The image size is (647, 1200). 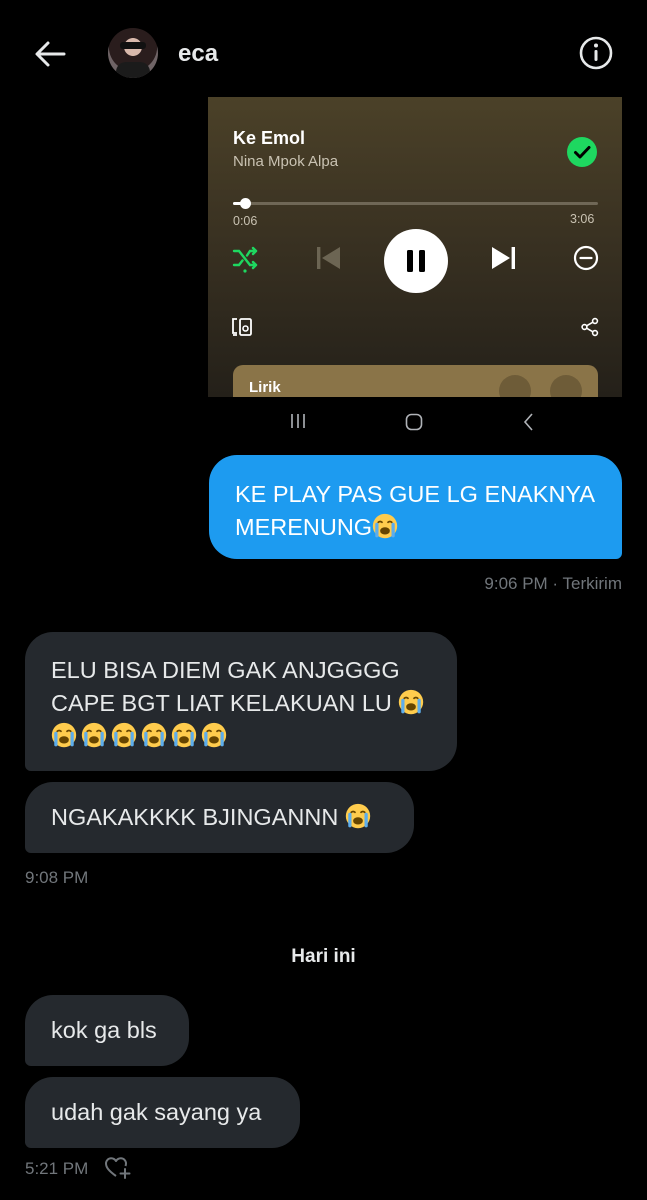 I want to click on previous-icon, so click(x=328, y=258).